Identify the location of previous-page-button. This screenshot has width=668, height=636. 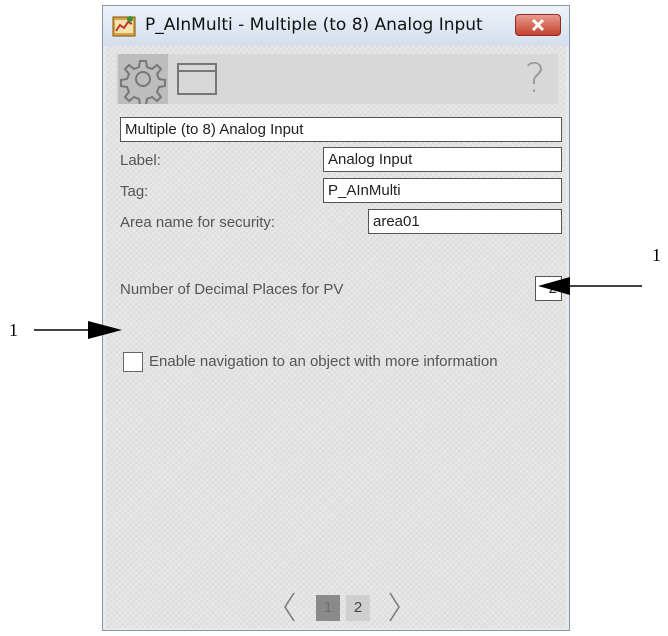
(290, 607).